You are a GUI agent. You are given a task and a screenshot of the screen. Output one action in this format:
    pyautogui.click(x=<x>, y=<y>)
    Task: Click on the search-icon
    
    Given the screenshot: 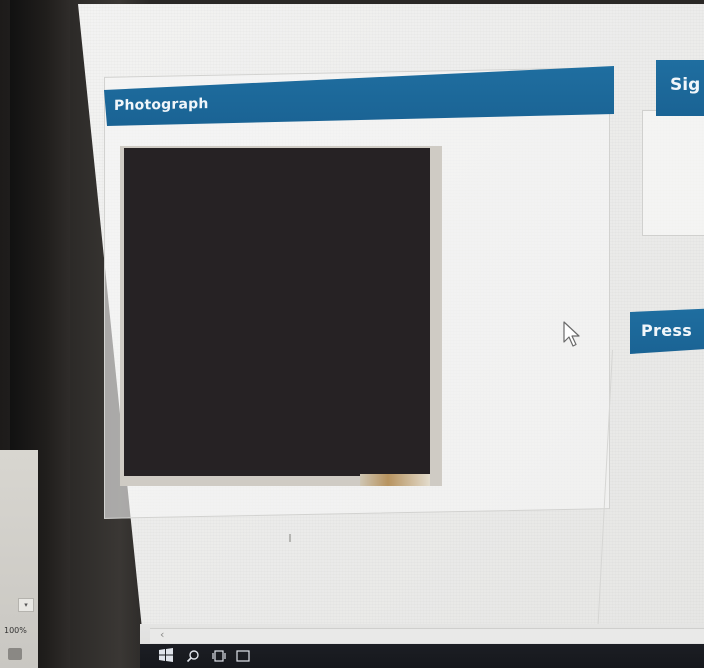 What is the action you would take?
    pyautogui.click(x=193, y=656)
    